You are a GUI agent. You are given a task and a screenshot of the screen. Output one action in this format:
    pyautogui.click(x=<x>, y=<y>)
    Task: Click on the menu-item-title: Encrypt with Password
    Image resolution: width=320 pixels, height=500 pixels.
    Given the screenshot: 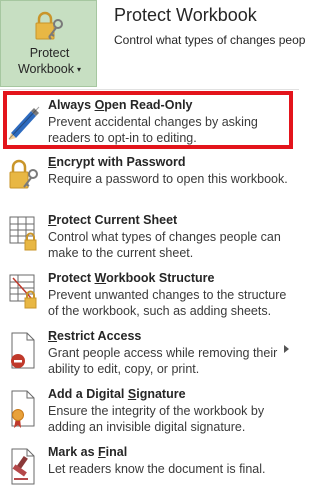 What is the action you would take?
    pyautogui.click(x=117, y=162)
    